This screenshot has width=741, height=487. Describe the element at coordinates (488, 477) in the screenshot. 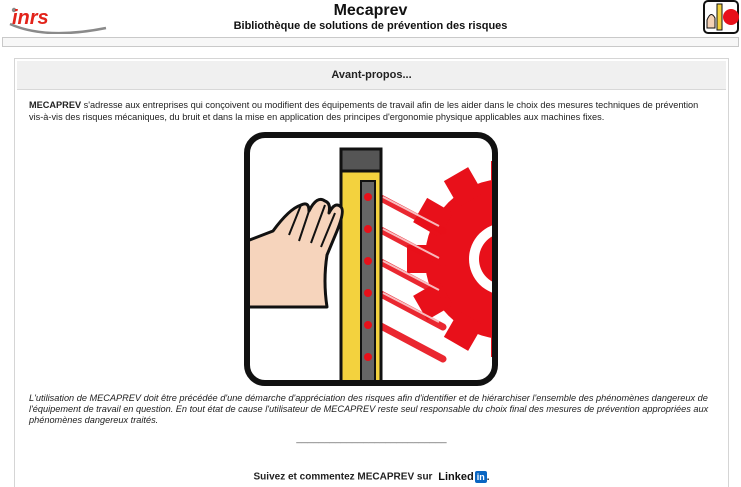

I see `follow-suffix: .` at that location.